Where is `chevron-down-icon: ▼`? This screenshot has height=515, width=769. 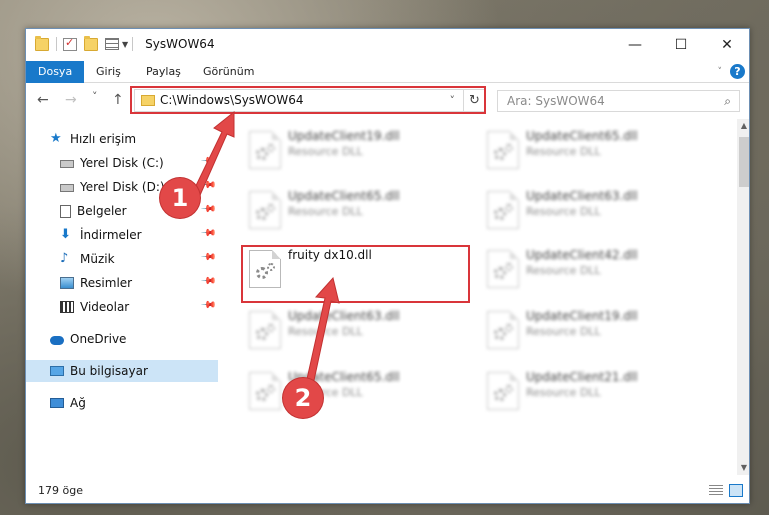 chevron-down-icon: ▼ is located at coordinates (125, 44).